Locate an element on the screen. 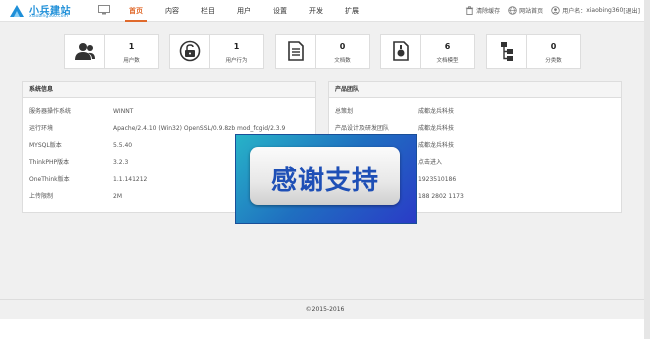 The width and height of the screenshot is (650, 339). stat-label: 用户数 is located at coordinates (131, 61).